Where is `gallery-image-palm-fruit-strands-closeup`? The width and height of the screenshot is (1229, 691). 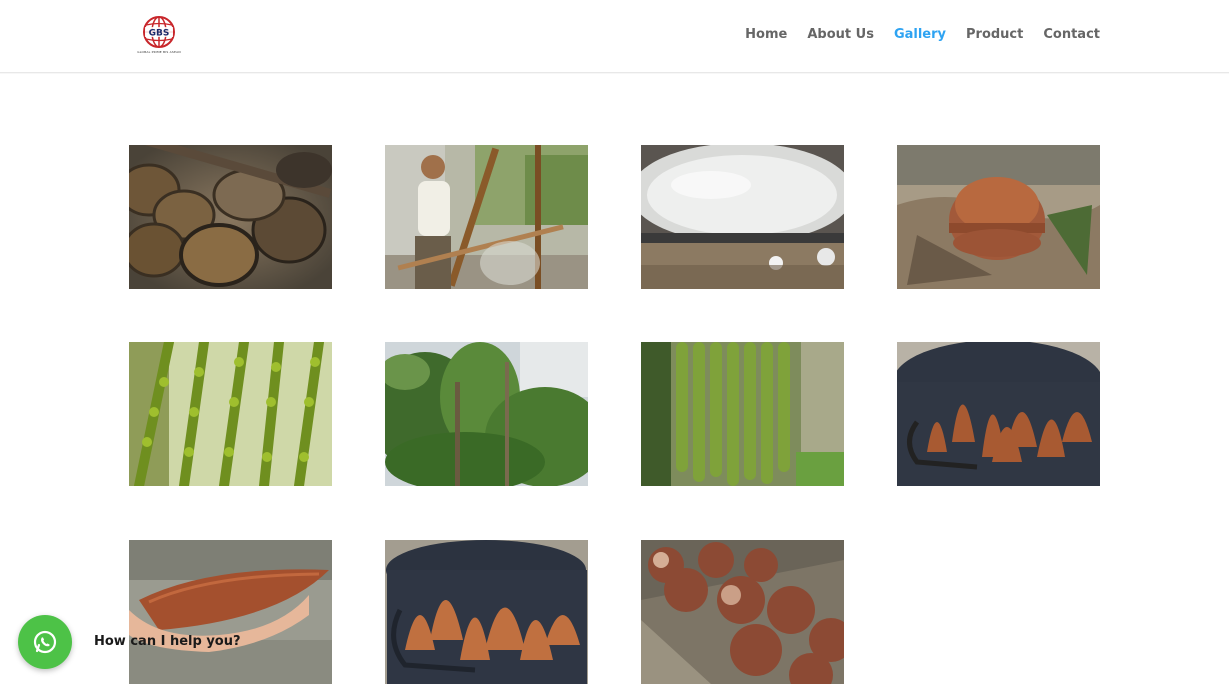
gallery-image-palm-fruit-strands-closeup is located at coordinates (230, 414).